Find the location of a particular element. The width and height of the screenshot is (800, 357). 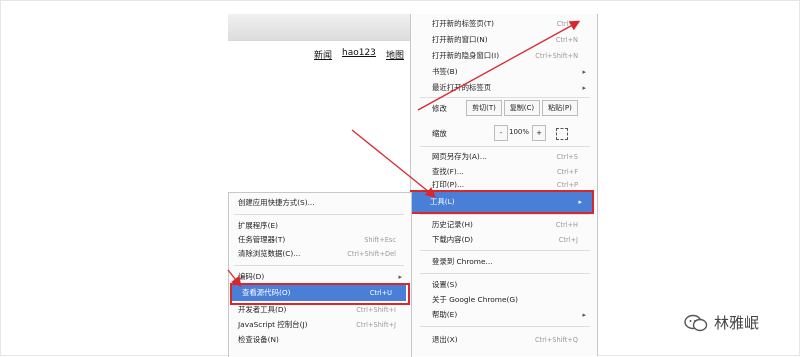

wechat-bubbles-icon is located at coordinates (696, 323).